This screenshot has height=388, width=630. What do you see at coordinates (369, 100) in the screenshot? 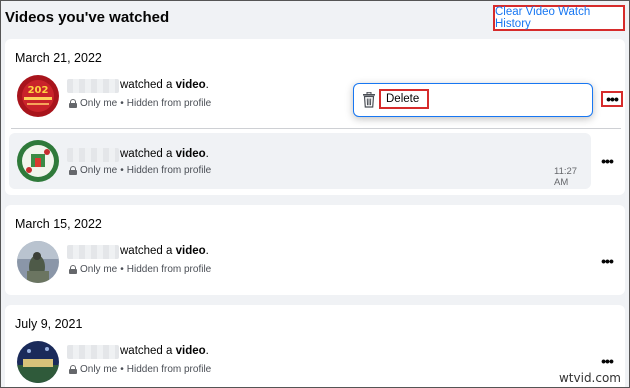
I see `trash-icon` at bounding box center [369, 100].